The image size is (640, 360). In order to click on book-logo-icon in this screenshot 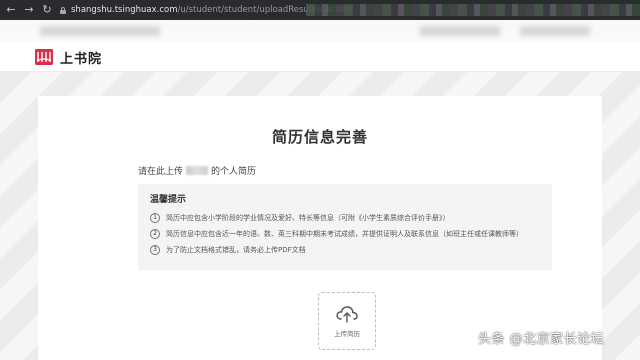, I will do `click(44, 57)`.